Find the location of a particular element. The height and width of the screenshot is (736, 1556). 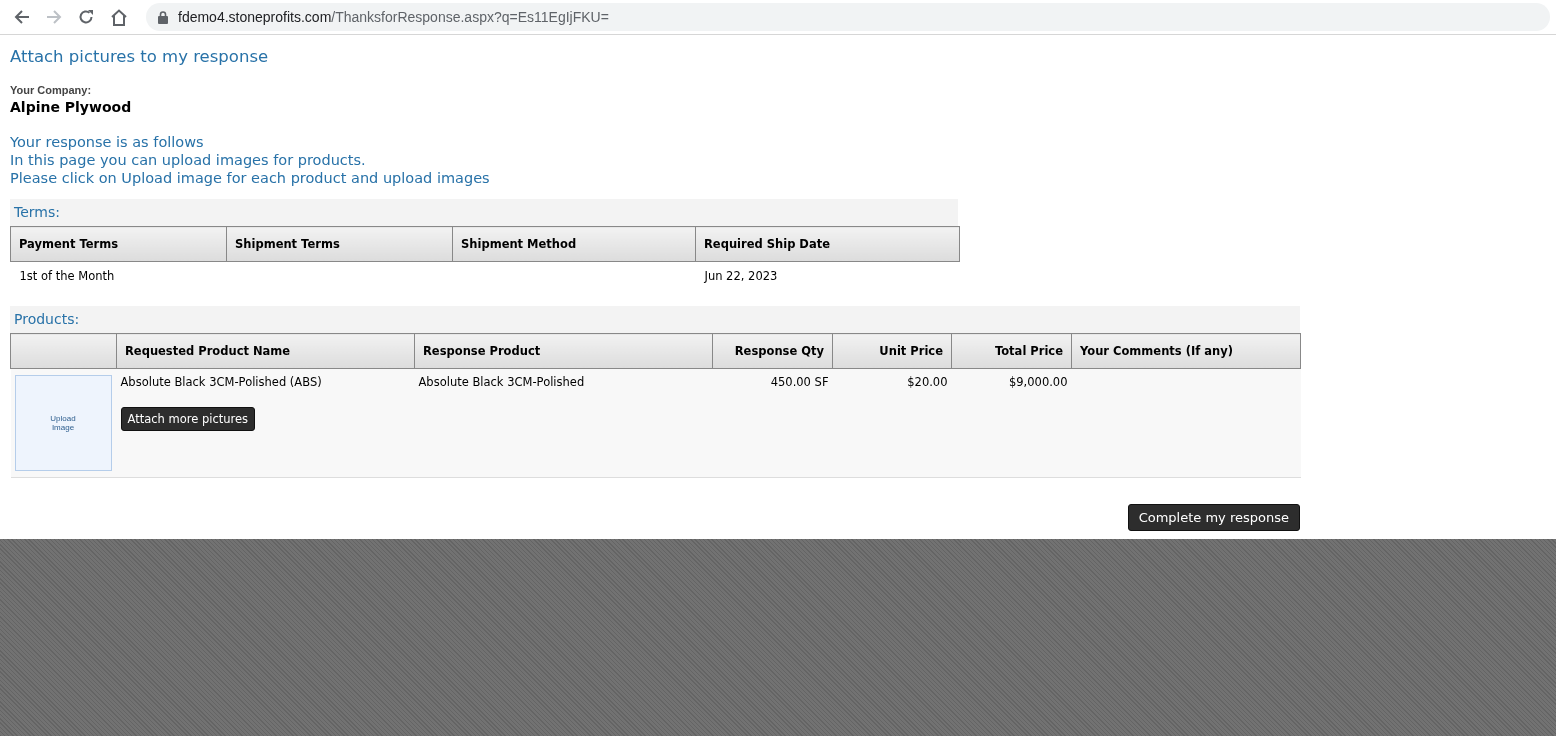

reload-icon is located at coordinates (86, 17).